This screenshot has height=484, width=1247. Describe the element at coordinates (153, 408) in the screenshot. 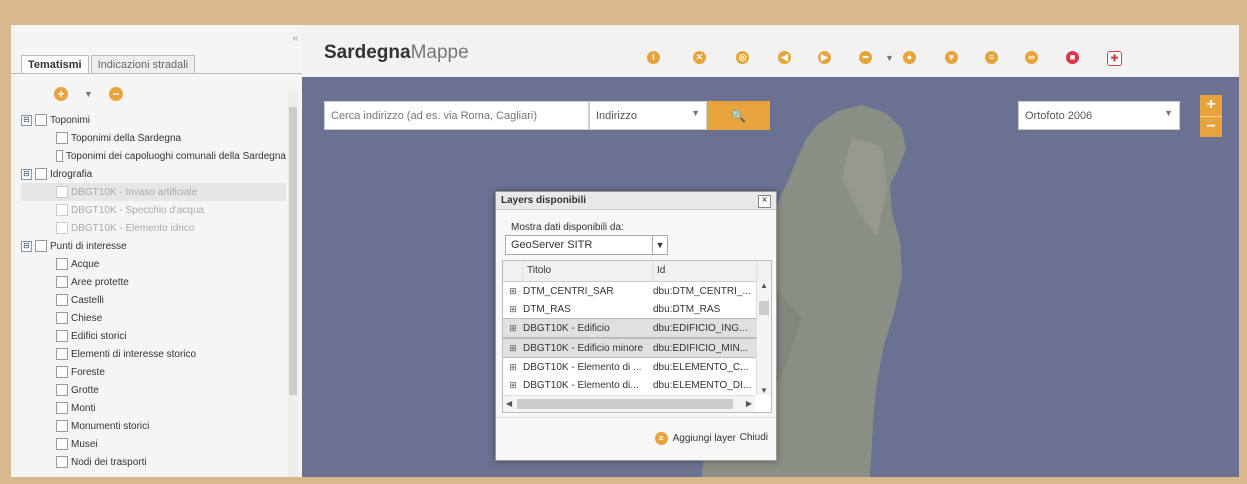

I see `tree-node: Monti` at that location.